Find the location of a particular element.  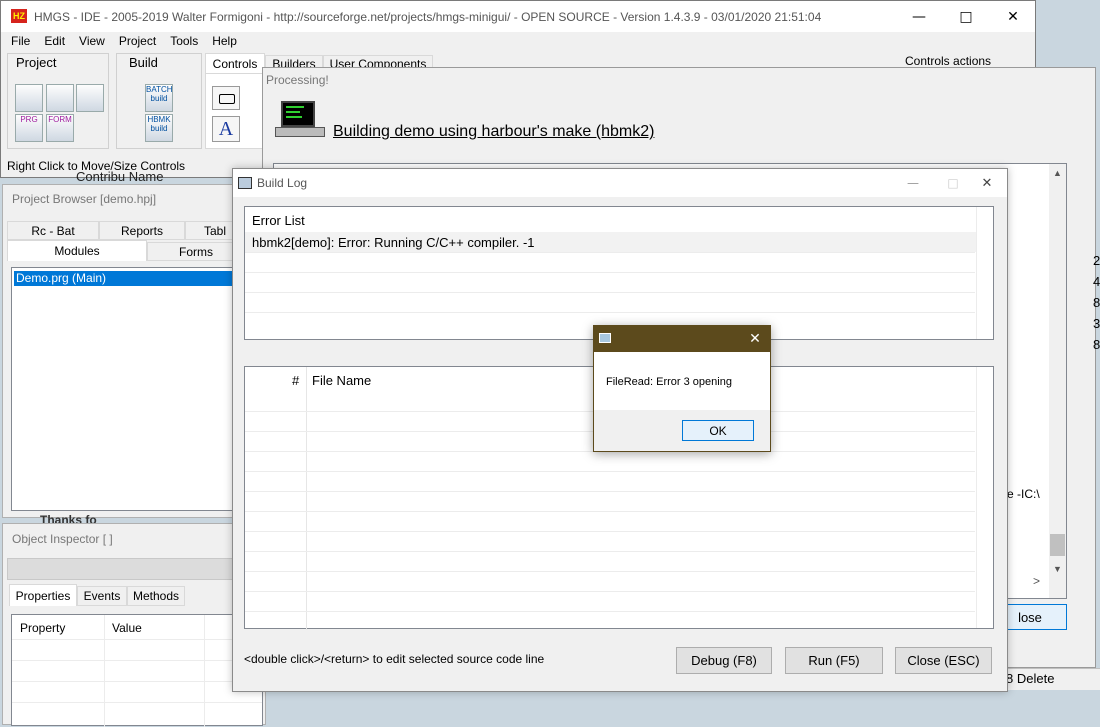

processing-scrollbar: ▲ ▼ is located at coordinates (1057, 381).